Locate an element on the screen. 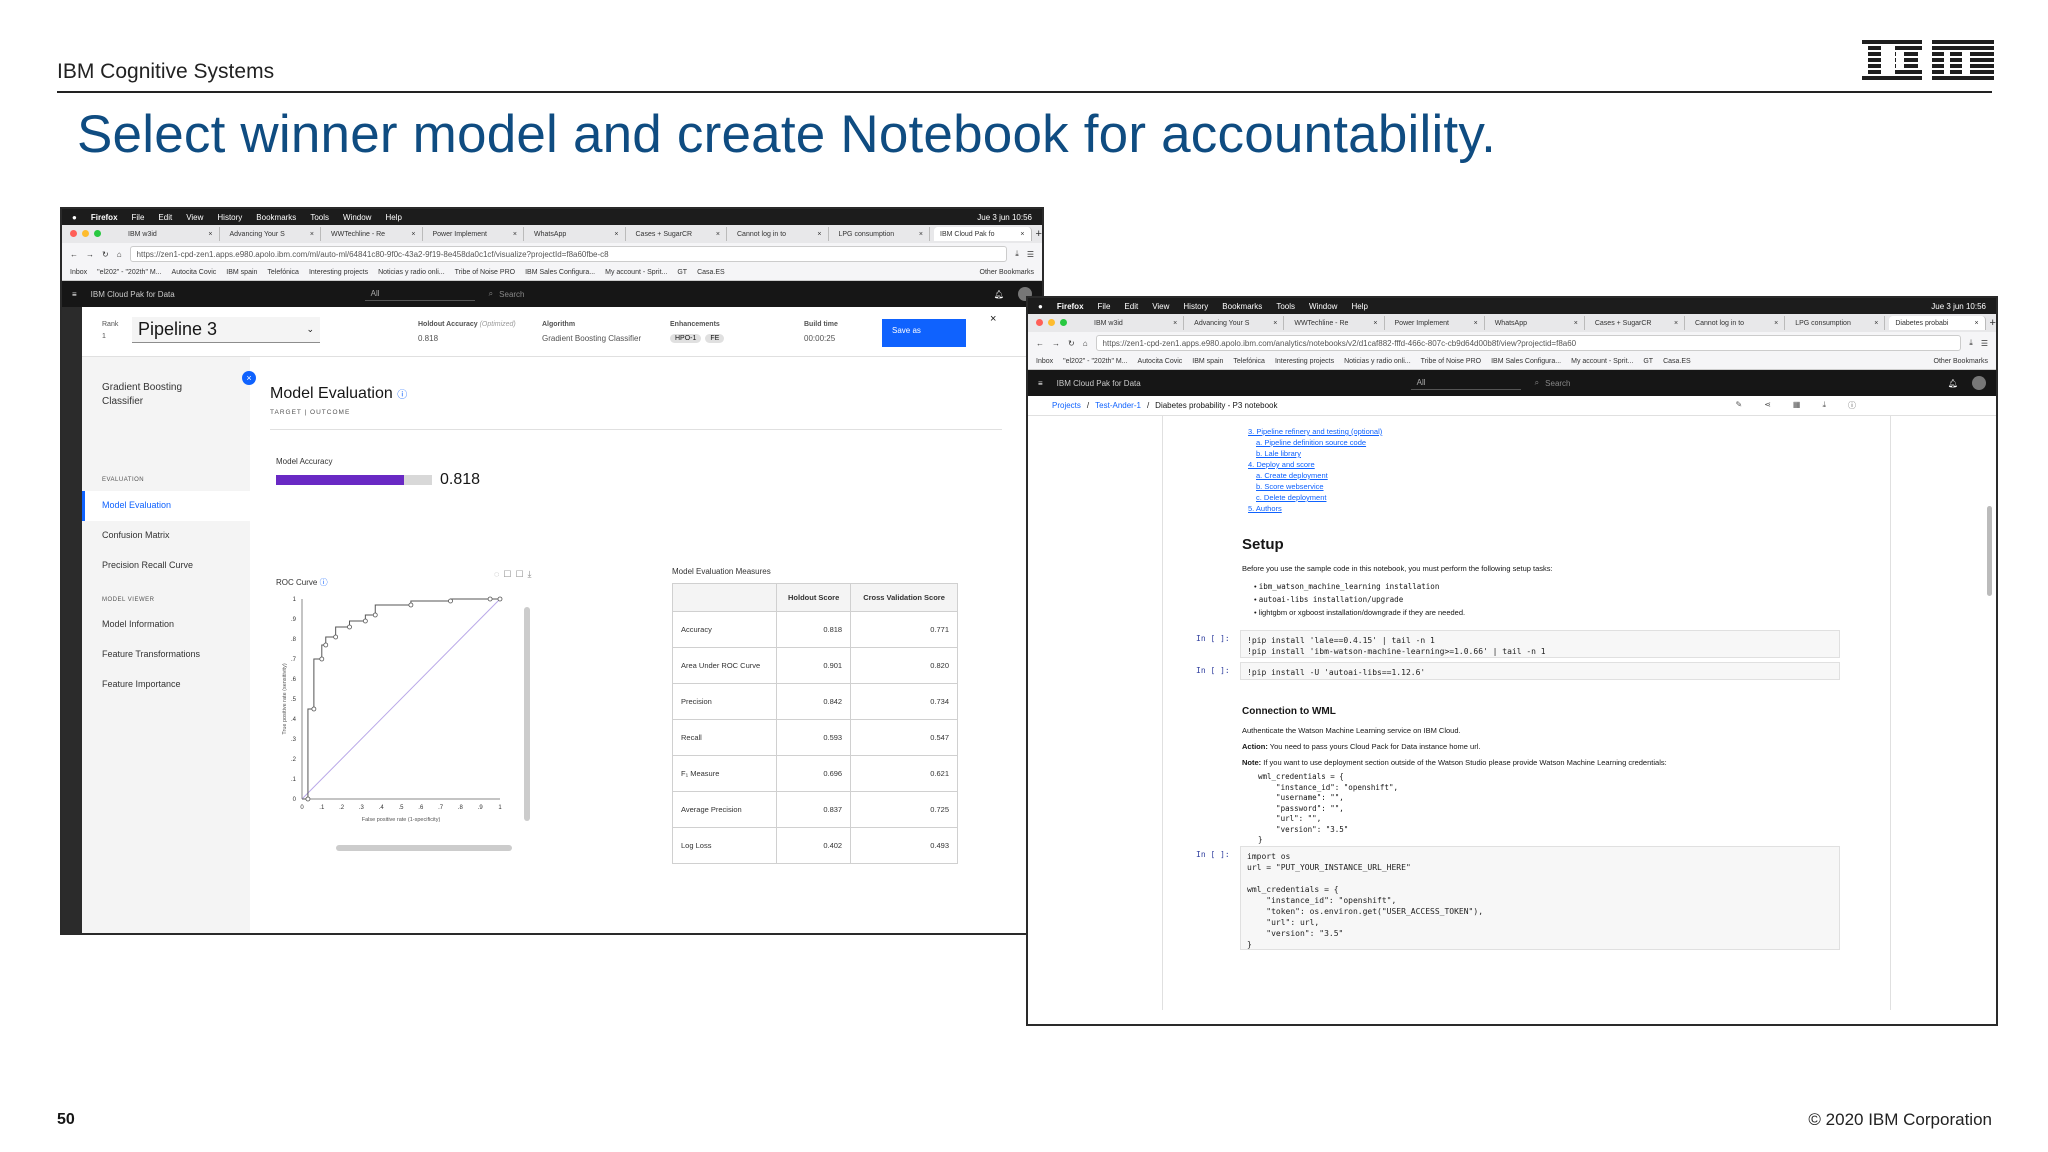 This screenshot has width=2048, height=1152. back-icon: ← is located at coordinates (74, 254).